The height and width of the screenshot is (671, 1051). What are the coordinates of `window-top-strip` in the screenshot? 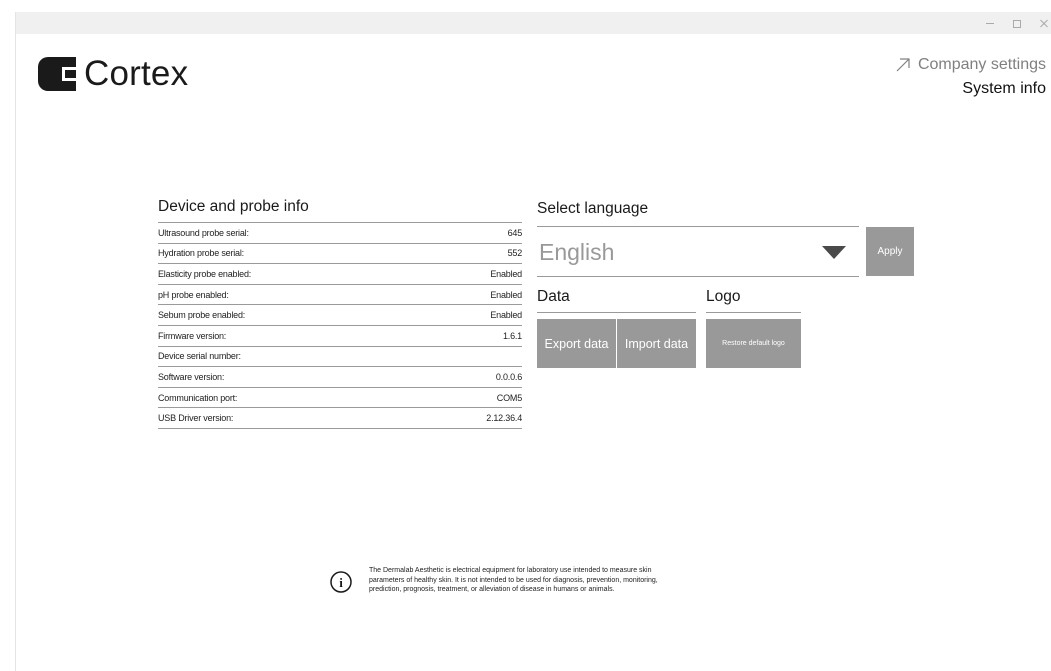 It's located at (525, 6).